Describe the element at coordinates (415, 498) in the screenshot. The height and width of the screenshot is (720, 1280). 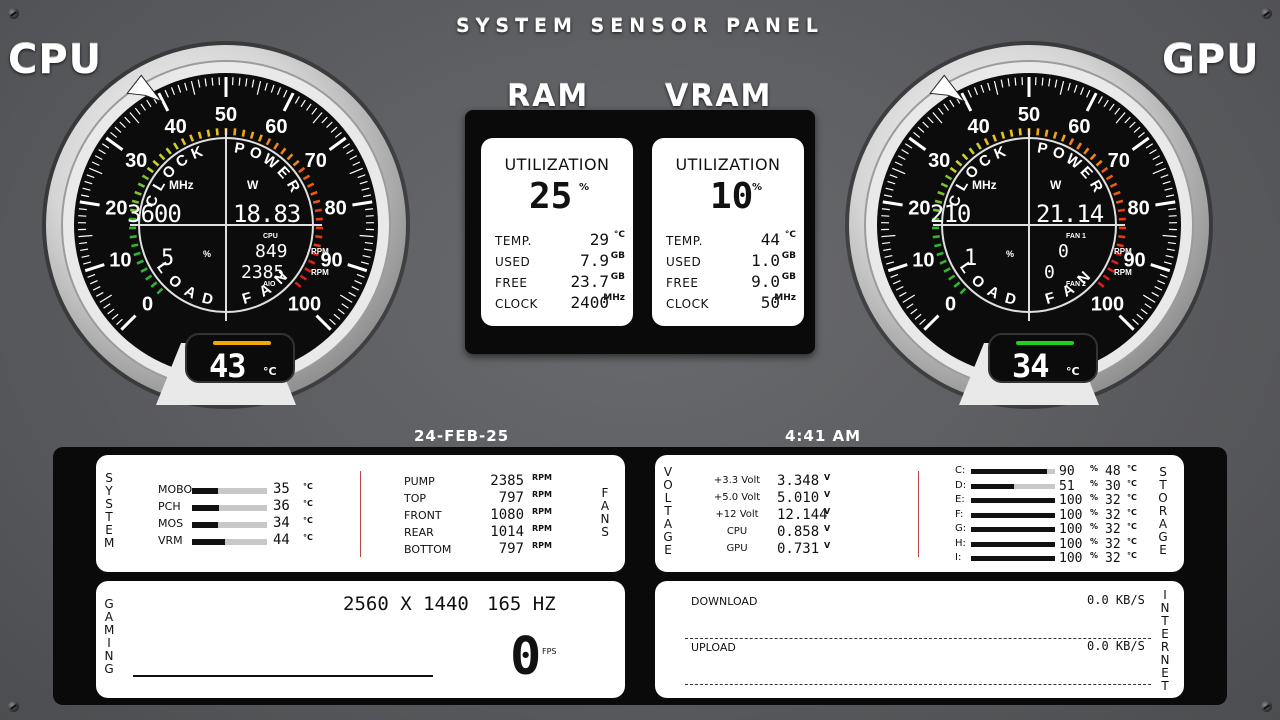
I see `fan-label: TOP` at that location.